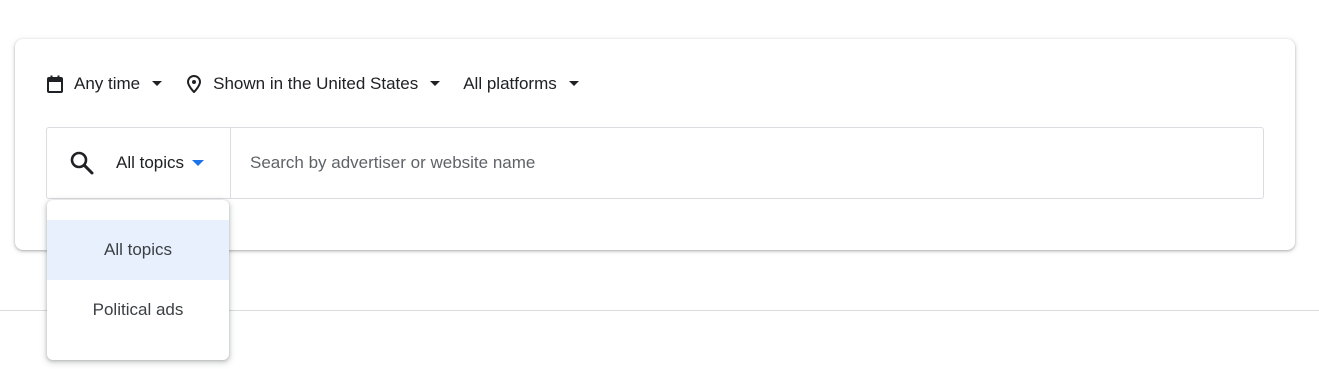  I want to click on search-input, so click(747, 163).